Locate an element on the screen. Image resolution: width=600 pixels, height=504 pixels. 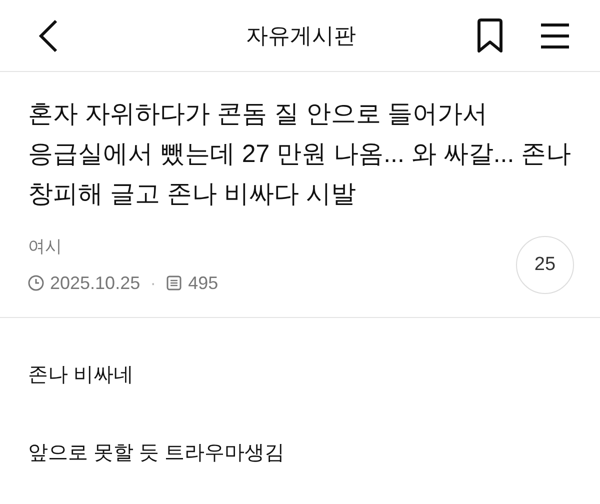
header-title: 자유게시판 is located at coordinates (301, 36).